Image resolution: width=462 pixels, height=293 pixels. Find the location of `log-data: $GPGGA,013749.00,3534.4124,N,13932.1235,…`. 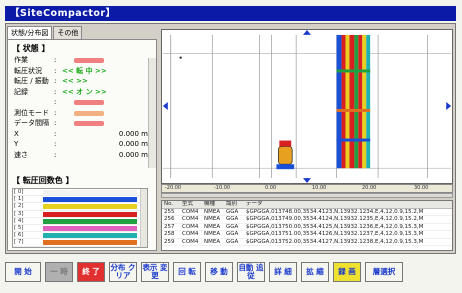

log-data: $GPGGA,013749.00,3534.4124,N,13932.1235,… is located at coordinates (335, 219).